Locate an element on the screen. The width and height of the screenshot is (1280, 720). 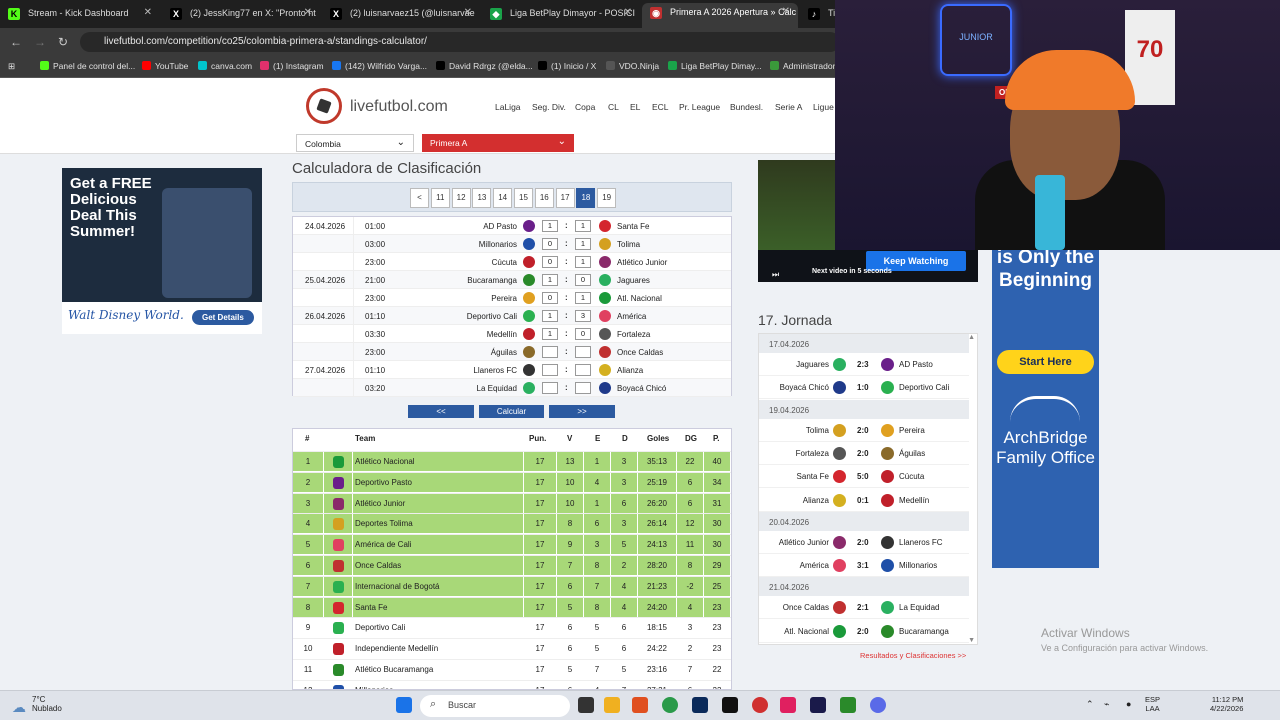
bookmark-item: canva.com is located at coordinates (225, 66).